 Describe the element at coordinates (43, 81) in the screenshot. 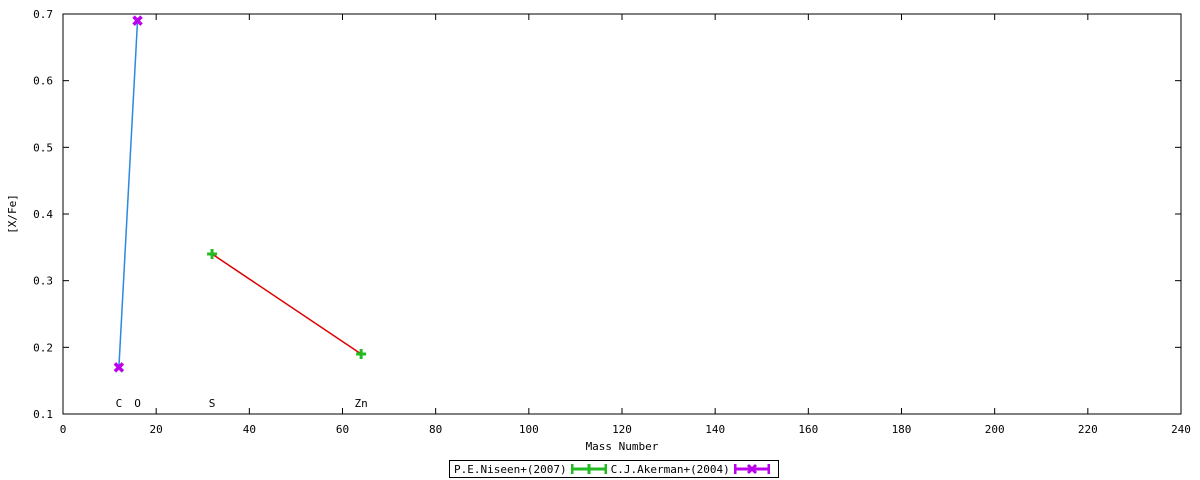

I see `y-tick-label: 0.6` at that location.